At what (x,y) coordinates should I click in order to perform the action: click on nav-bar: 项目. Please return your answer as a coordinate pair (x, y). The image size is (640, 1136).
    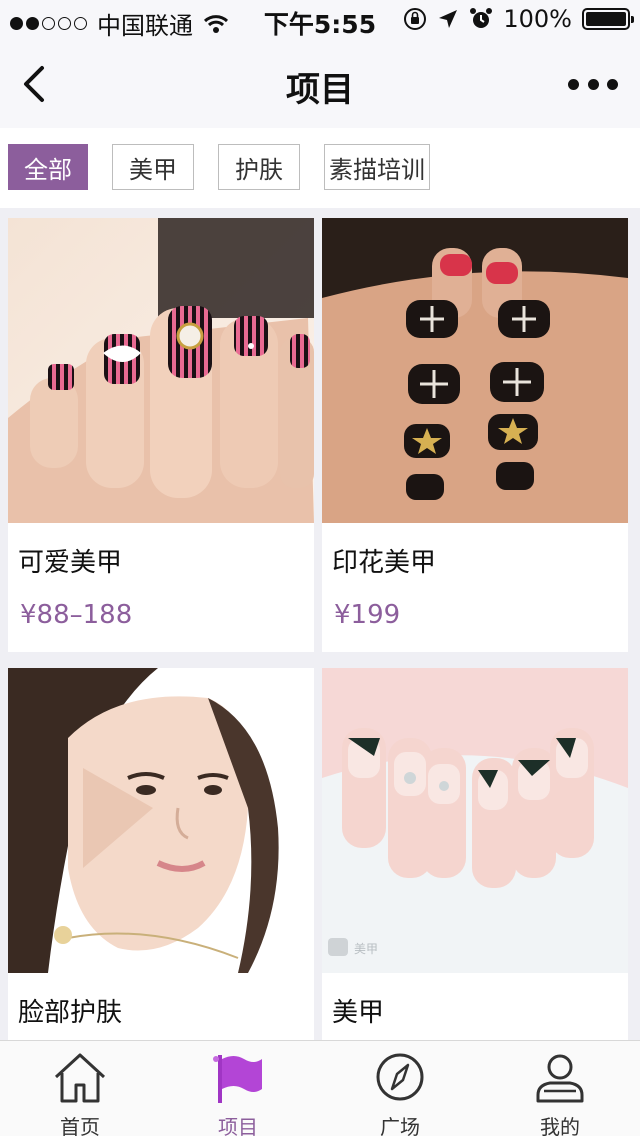
    Looking at the image, I should click on (320, 84).